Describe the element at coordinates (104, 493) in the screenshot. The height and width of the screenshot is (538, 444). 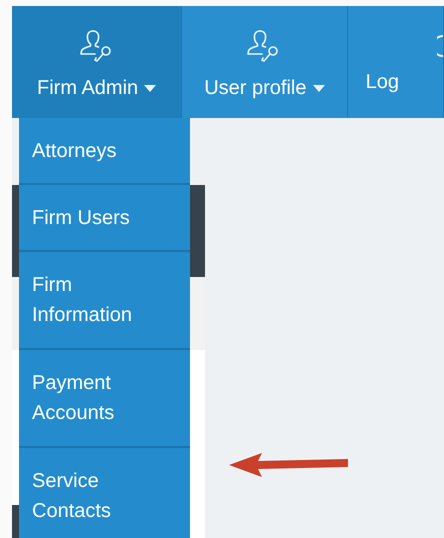
I see `menu-item: Service Contacts` at that location.